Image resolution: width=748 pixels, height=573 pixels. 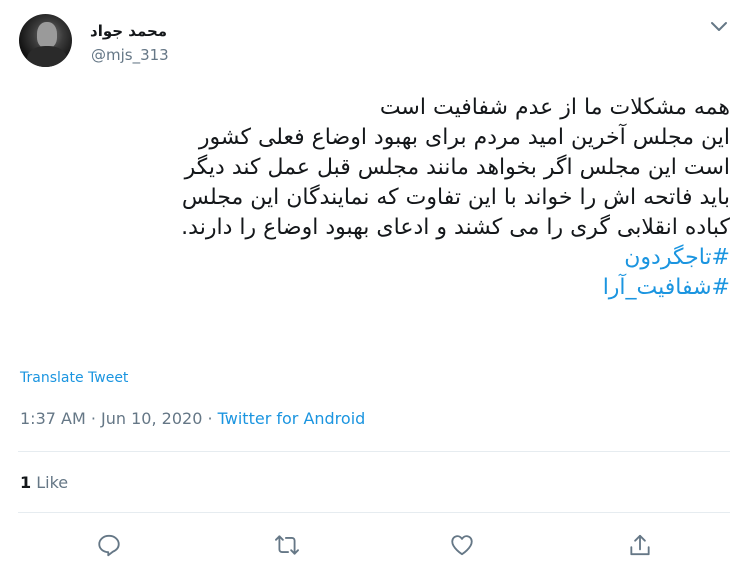 What do you see at coordinates (151, 418) in the screenshot?
I see `tweet-date: Jun 10, 2020` at bounding box center [151, 418].